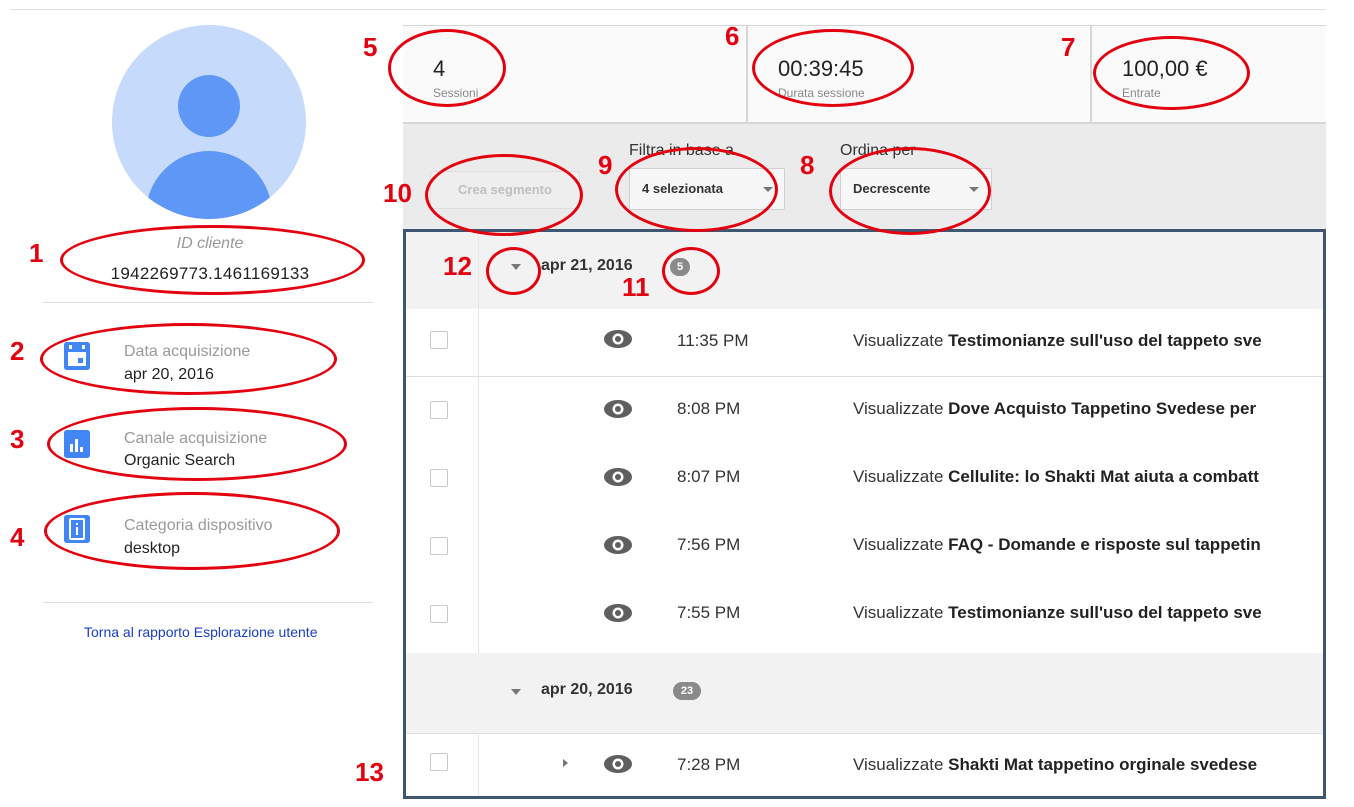 Image resolution: width=1354 pixels, height=807 pixels. I want to click on activity-time: 7:55 PM, so click(709, 612).